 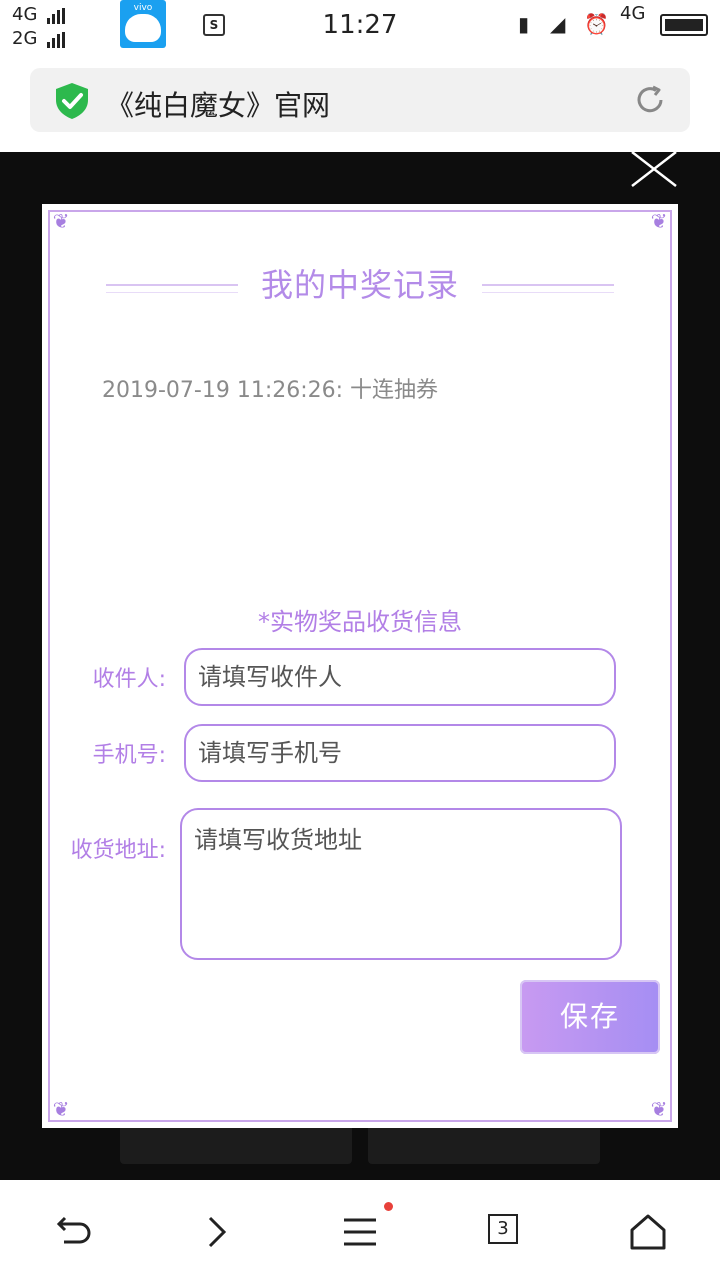 I want to click on shipping-section-label: *实物奖品收货信息, so click(x=360, y=622).